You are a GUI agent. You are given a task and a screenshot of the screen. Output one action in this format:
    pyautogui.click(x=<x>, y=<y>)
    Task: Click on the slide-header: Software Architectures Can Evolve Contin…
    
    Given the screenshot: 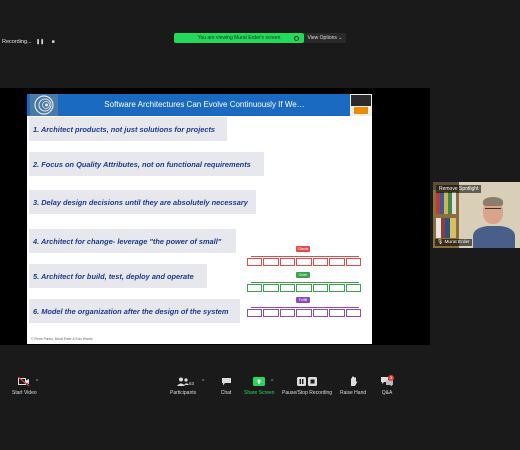 What is the action you would take?
    pyautogui.click(x=199, y=105)
    